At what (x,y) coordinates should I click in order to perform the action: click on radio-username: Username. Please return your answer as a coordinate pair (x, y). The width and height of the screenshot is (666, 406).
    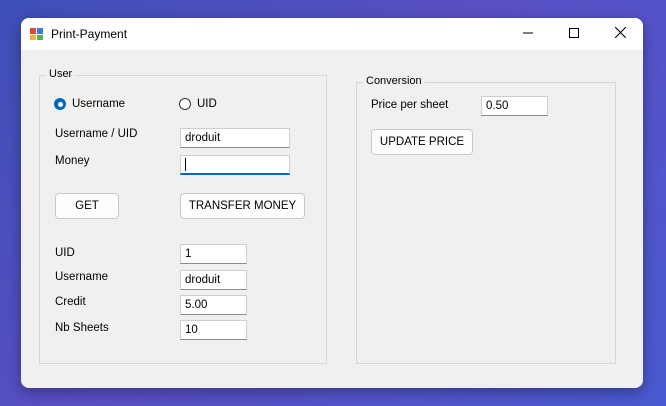
    Looking at the image, I should click on (89, 104).